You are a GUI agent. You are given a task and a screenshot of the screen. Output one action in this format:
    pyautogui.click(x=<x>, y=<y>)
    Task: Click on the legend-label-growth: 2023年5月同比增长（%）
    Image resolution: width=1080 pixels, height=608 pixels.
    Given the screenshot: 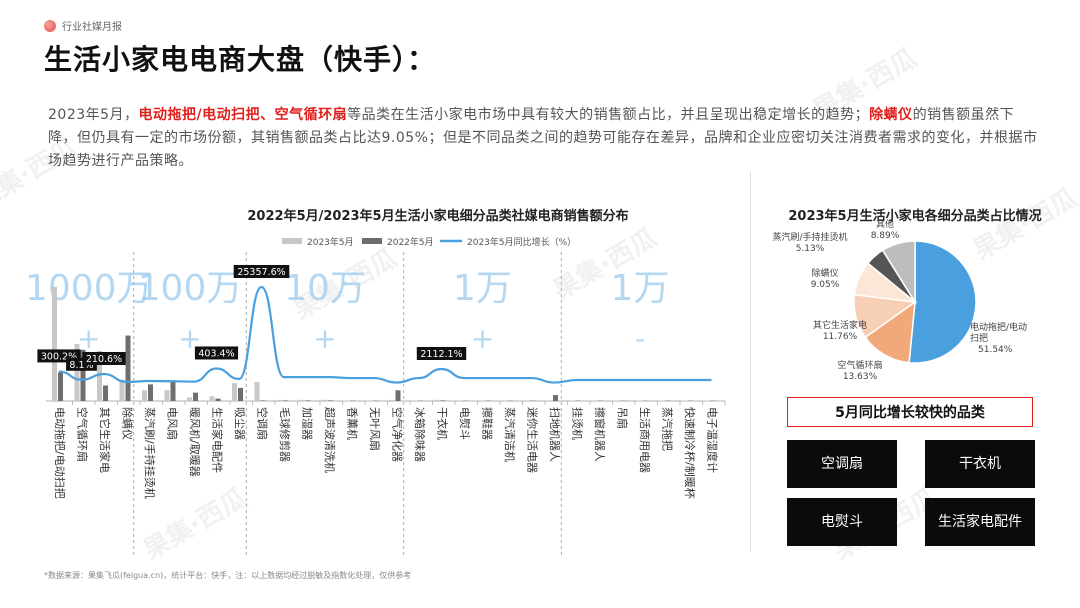 What is the action you would take?
    pyautogui.click(x=521, y=242)
    